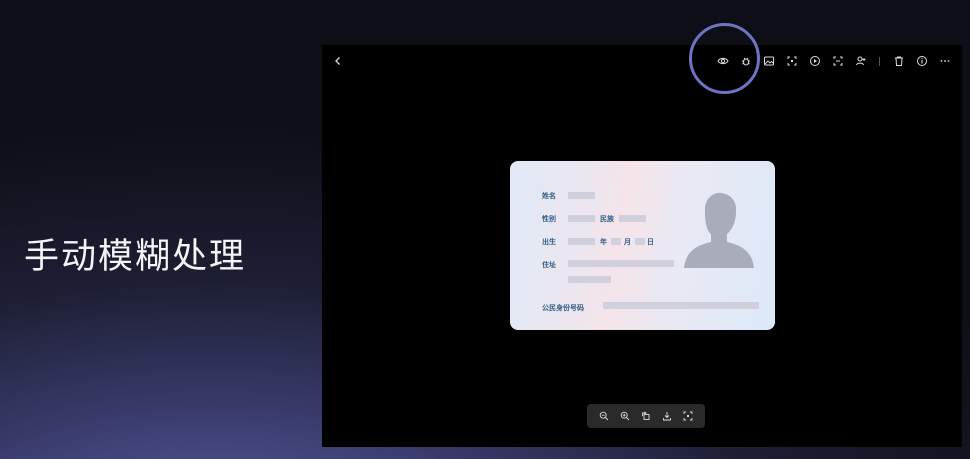 The width and height of the screenshot is (970, 459). I want to click on month-label: 月, so click(627, 242).